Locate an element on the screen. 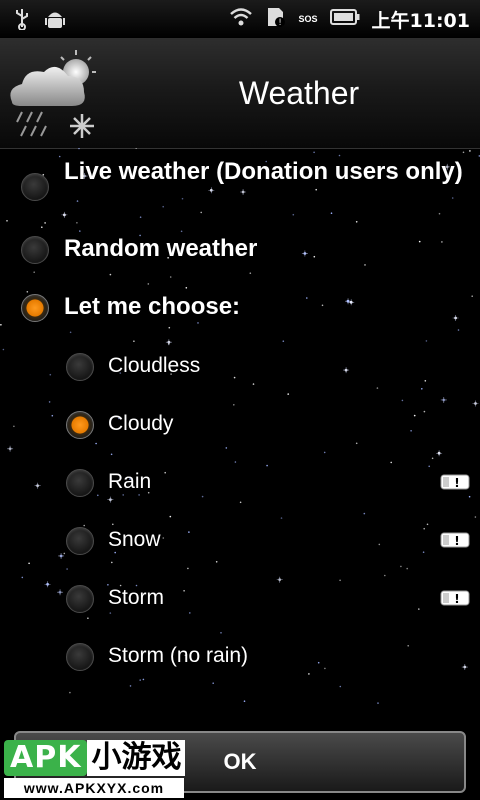  usb-icon is located at coordinates (22, 21).